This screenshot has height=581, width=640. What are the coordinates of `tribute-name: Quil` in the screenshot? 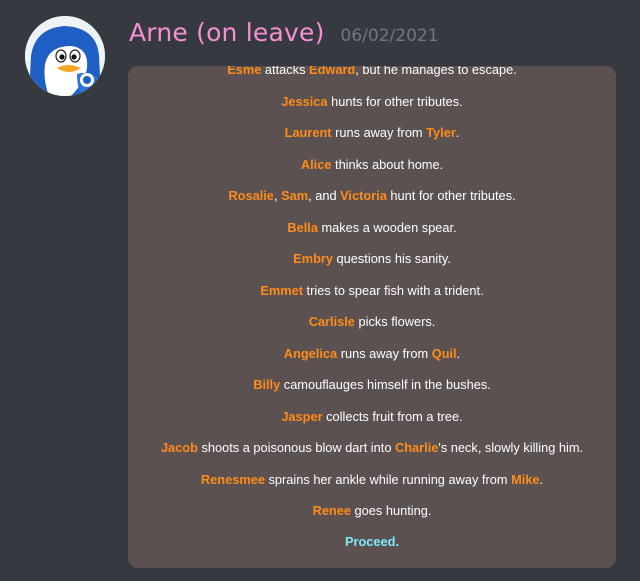 It's located at (444, 353).